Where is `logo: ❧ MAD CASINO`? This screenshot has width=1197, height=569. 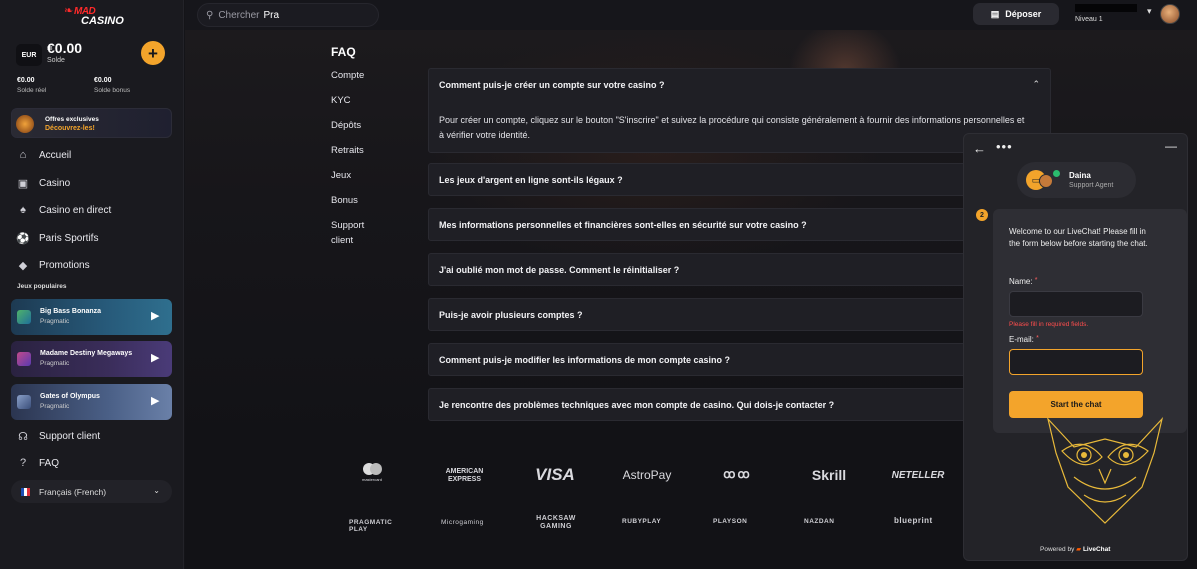
logo: ❧ MAD CASINO is located at coordinates (94, 16).